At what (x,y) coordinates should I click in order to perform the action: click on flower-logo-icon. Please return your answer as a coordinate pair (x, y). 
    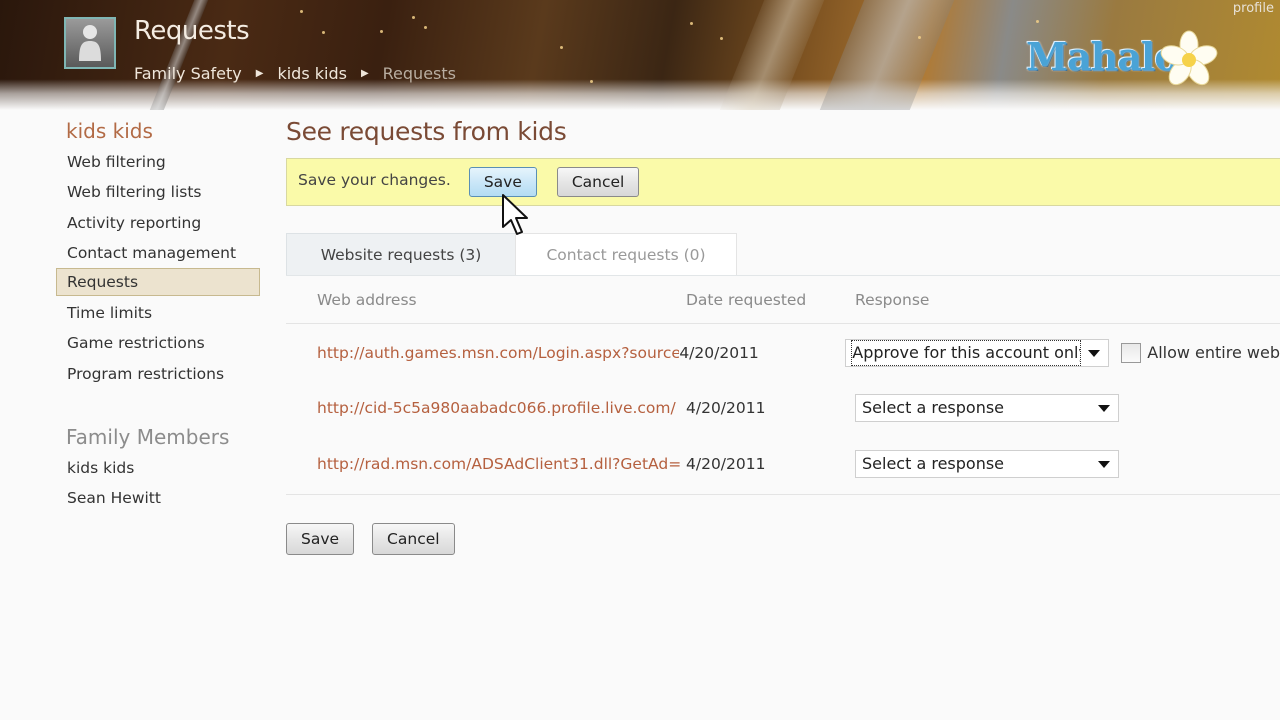
    Looking at the image, I should click on (1189, 58).